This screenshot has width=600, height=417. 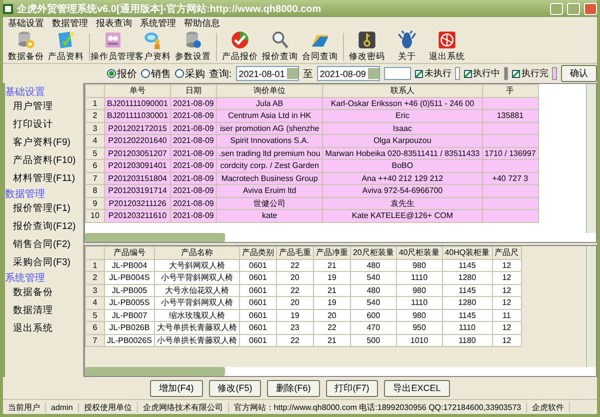 I want to click on status-checkbox: 执行中, so click(x=482, y=73).